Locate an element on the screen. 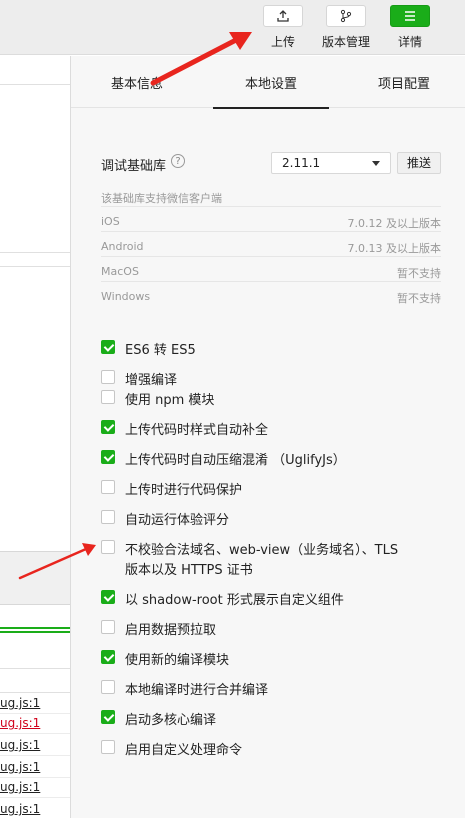 Image resolution: width=465 pixels, height=818 pixels. platform-name: MacOS is located at coordinates (120, 271).